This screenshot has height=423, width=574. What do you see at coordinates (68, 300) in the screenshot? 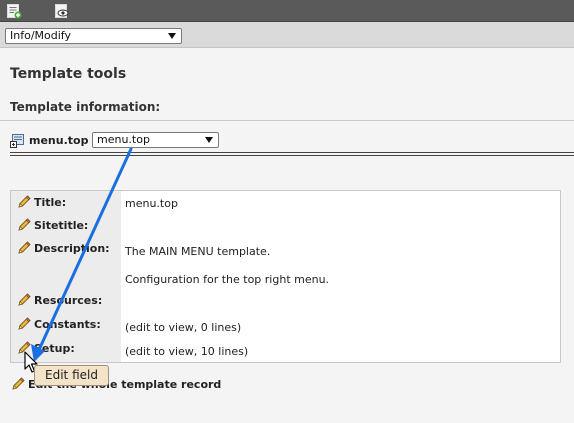
I see `field-label: Resources:` at bounding box center [68, 300].